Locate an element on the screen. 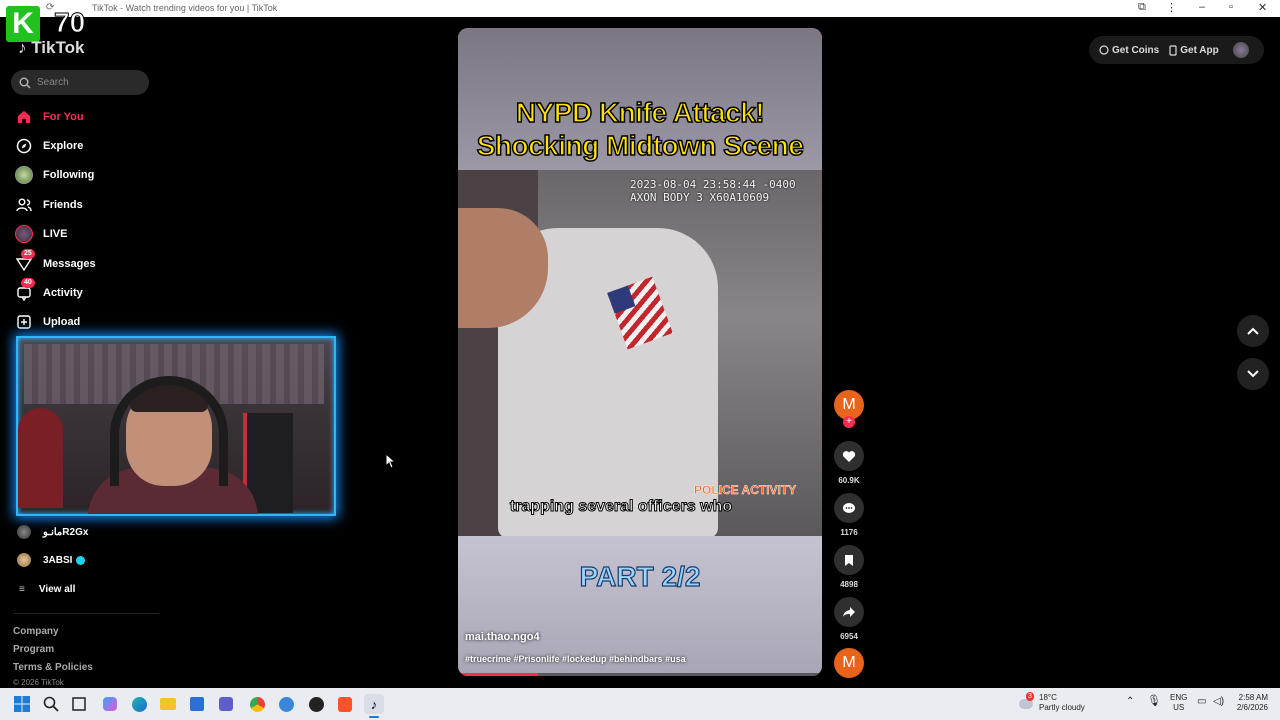 The image size is (1280, 720). compass-icon is located at coordinates (24, 146).